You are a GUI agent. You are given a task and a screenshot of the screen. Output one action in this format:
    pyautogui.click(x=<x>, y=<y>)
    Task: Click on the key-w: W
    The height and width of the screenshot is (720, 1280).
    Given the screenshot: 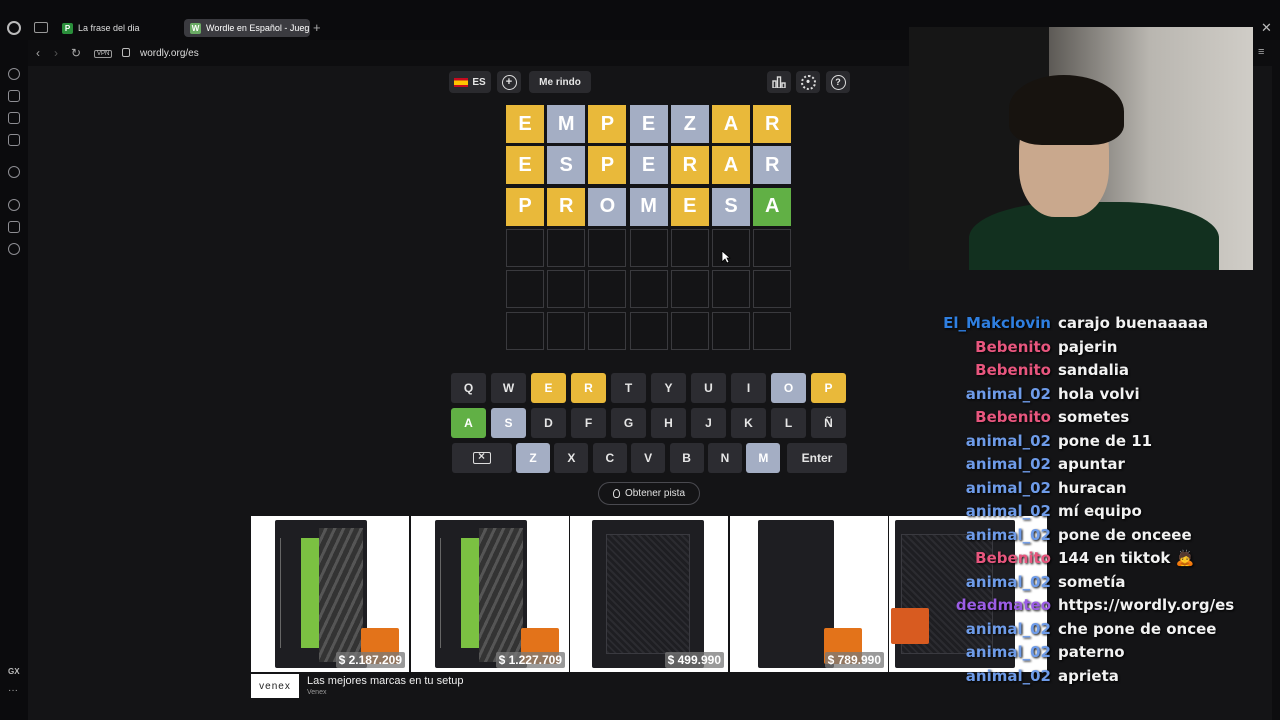 What is the action you would take?
    pyautogui.click(x=508, y=388)
    